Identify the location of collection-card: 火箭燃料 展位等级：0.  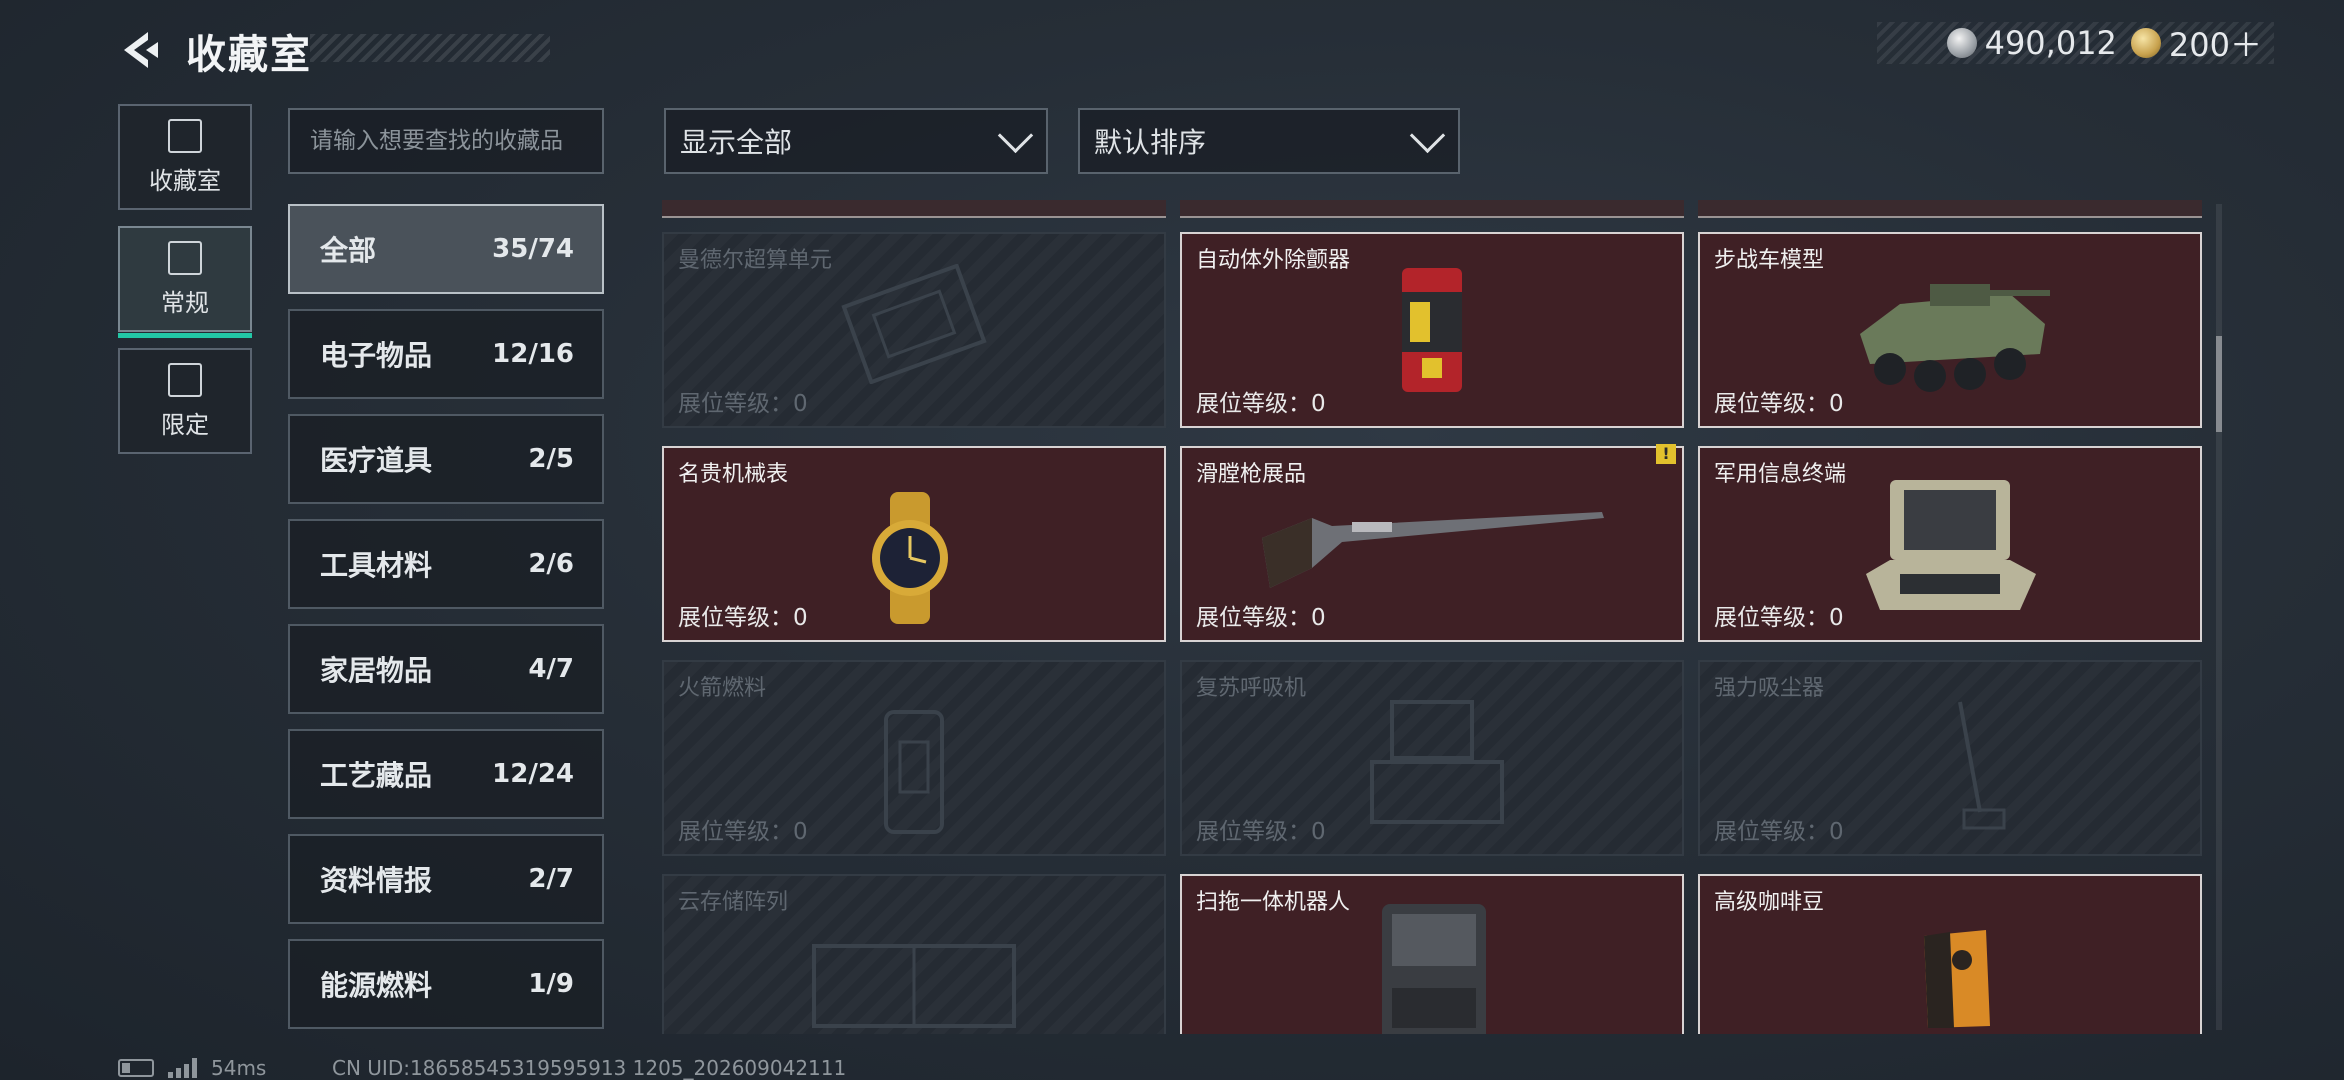
(914, 758).